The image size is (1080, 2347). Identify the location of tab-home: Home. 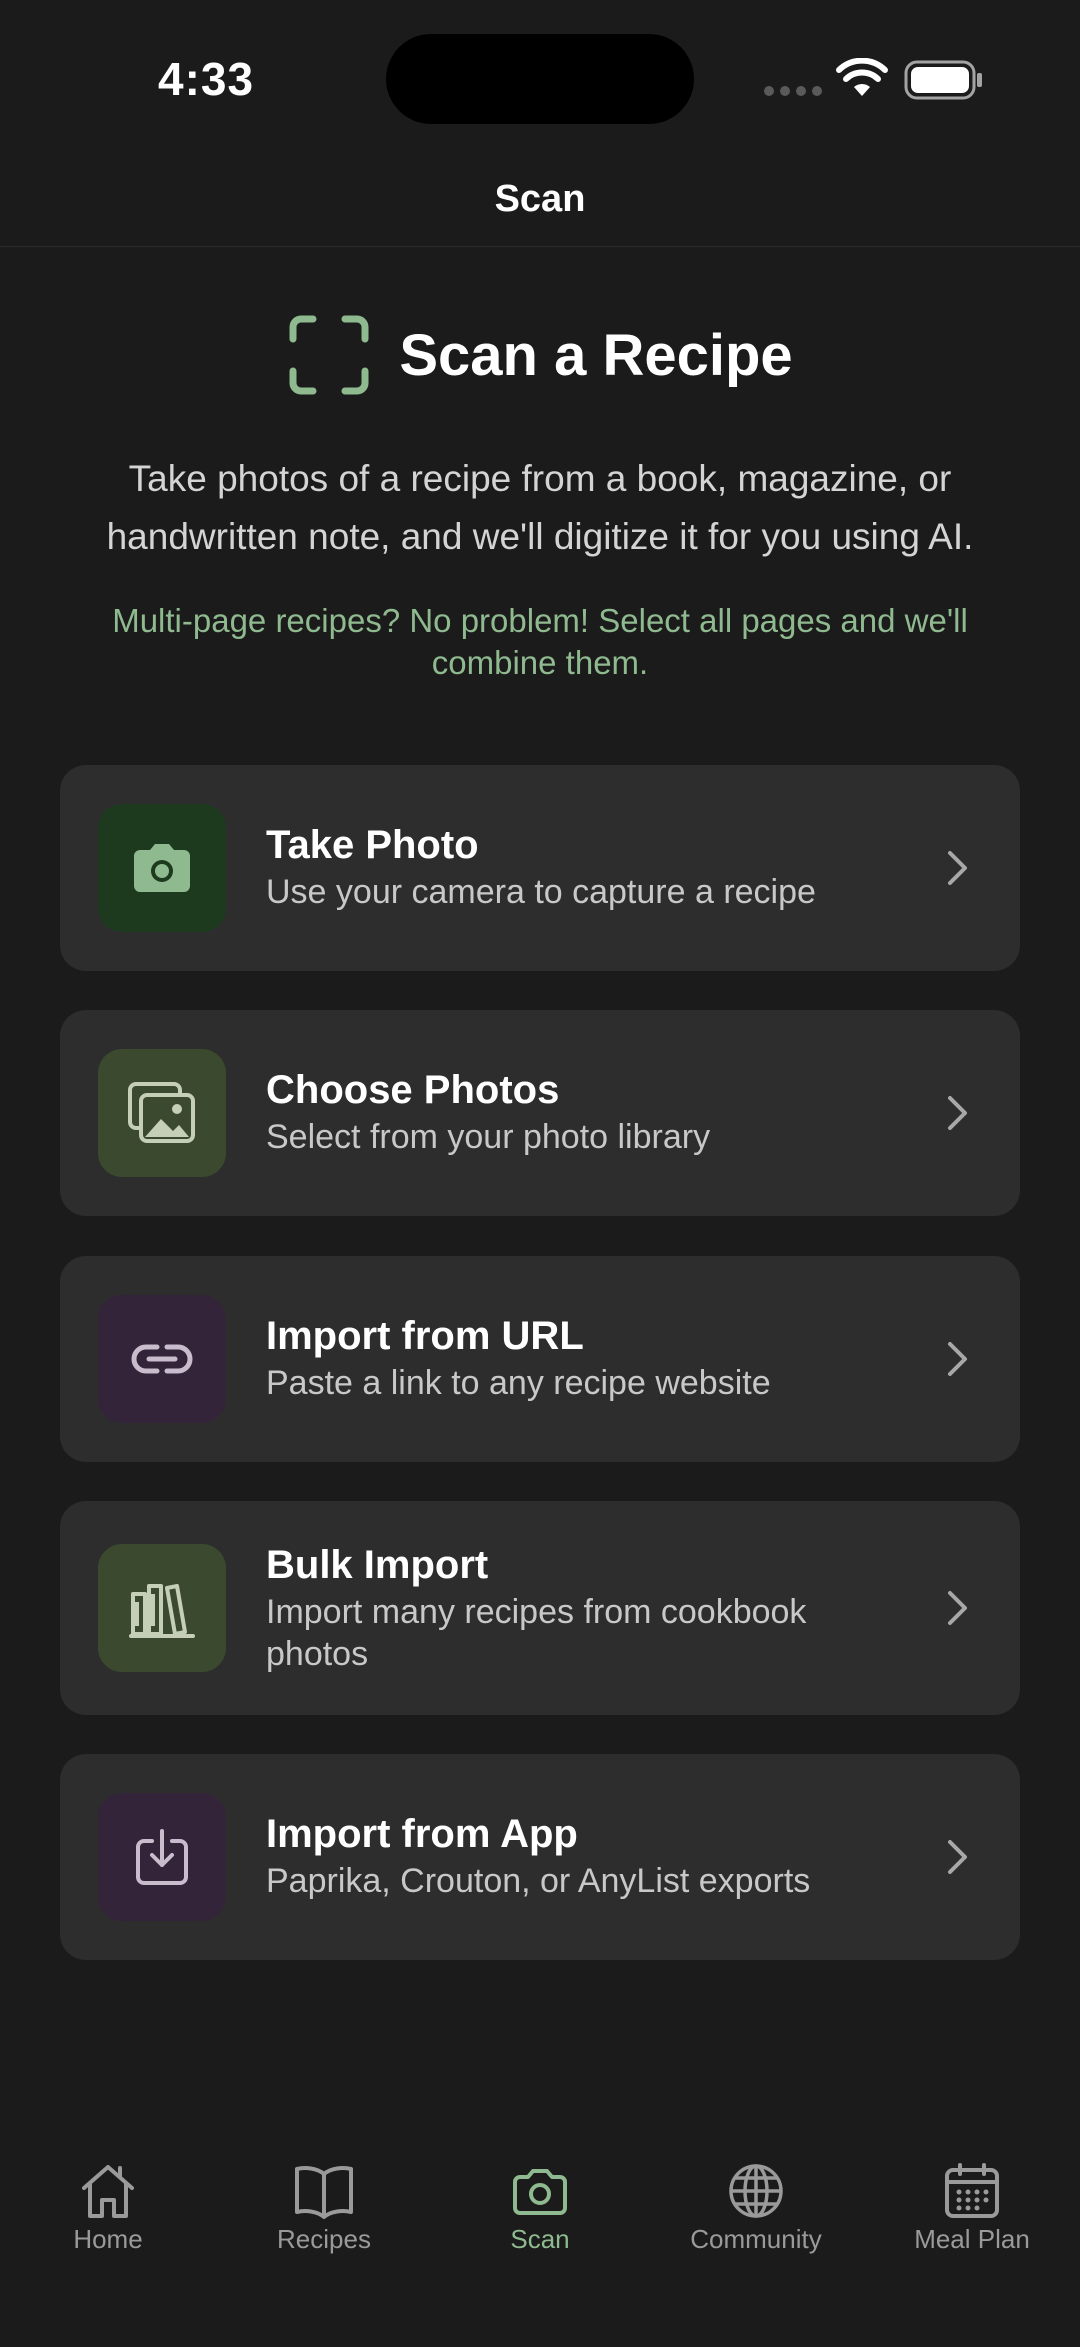
(108, 2208).